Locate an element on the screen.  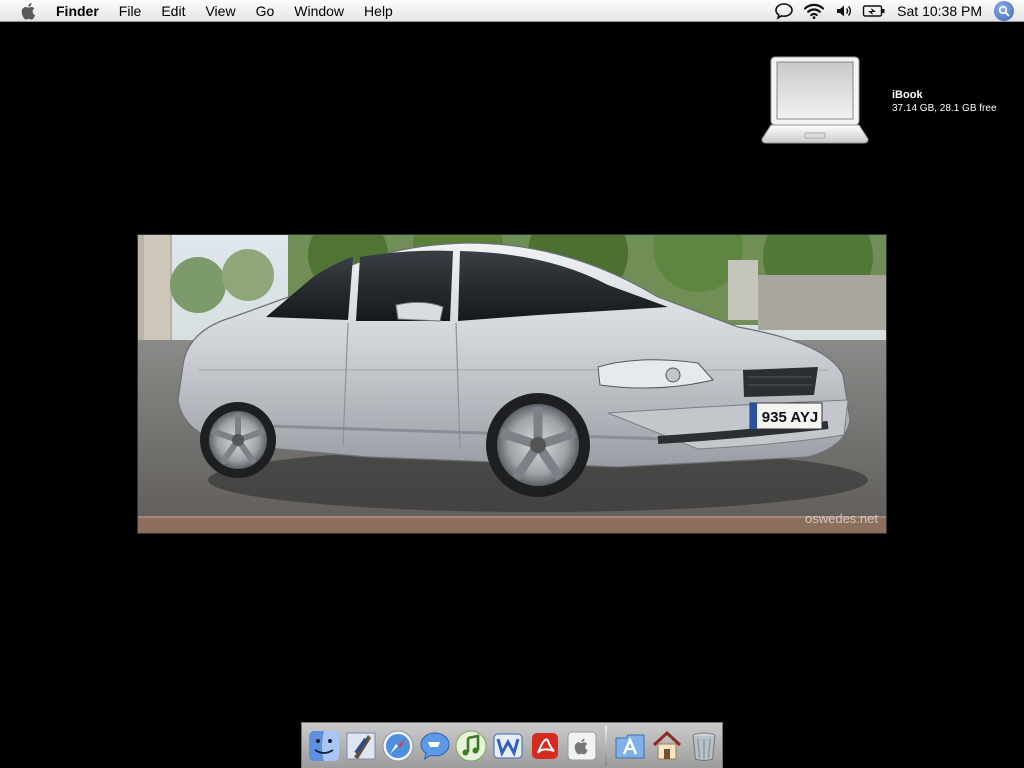
drive-capacity: 37.14 GB, 28.1 GB free is located at coordinates (944, 108).